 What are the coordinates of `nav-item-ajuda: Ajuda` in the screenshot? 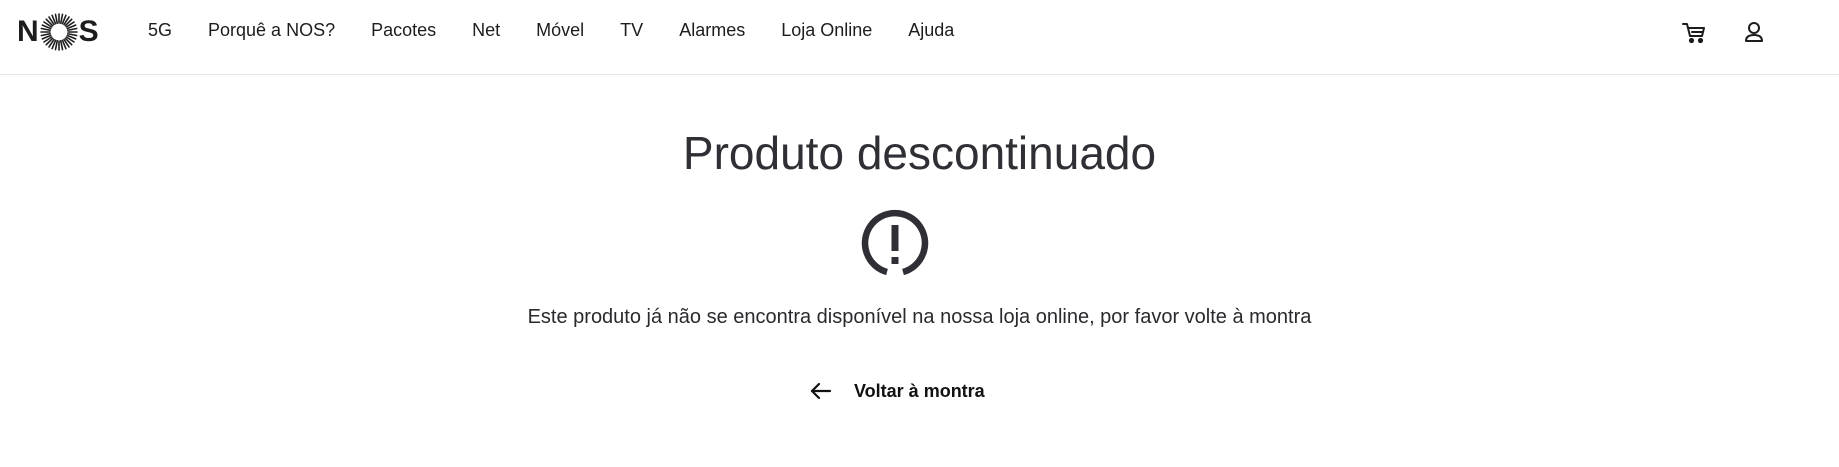 It's located at (931, 30).